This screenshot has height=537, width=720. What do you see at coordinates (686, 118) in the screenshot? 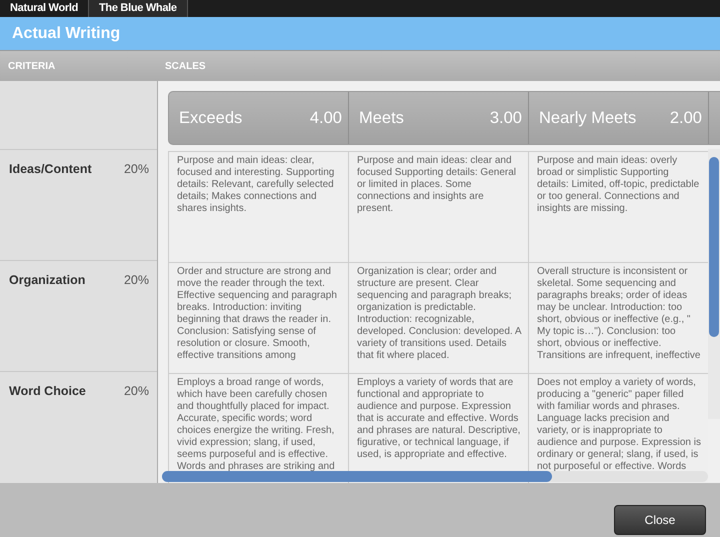
I see `scale-points: 2.00` at bounding box center [686, 118].